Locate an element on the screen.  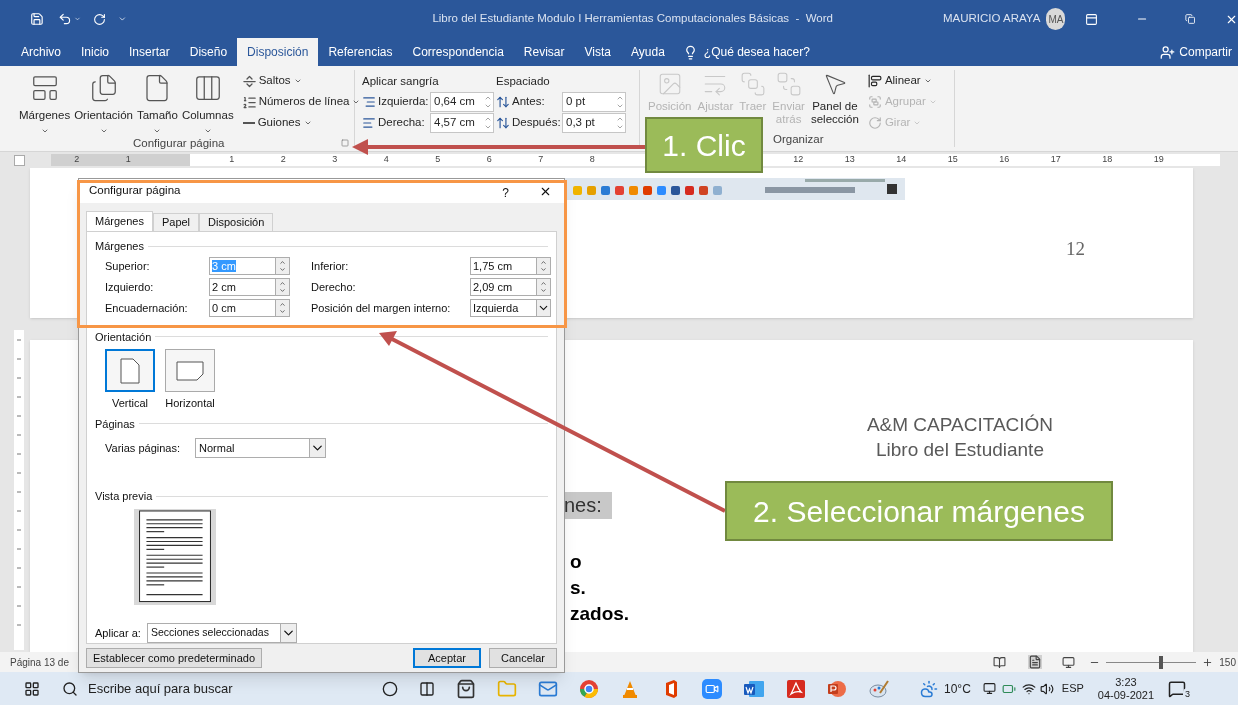
temperature: 10°C is located at coordinates (957, 688).